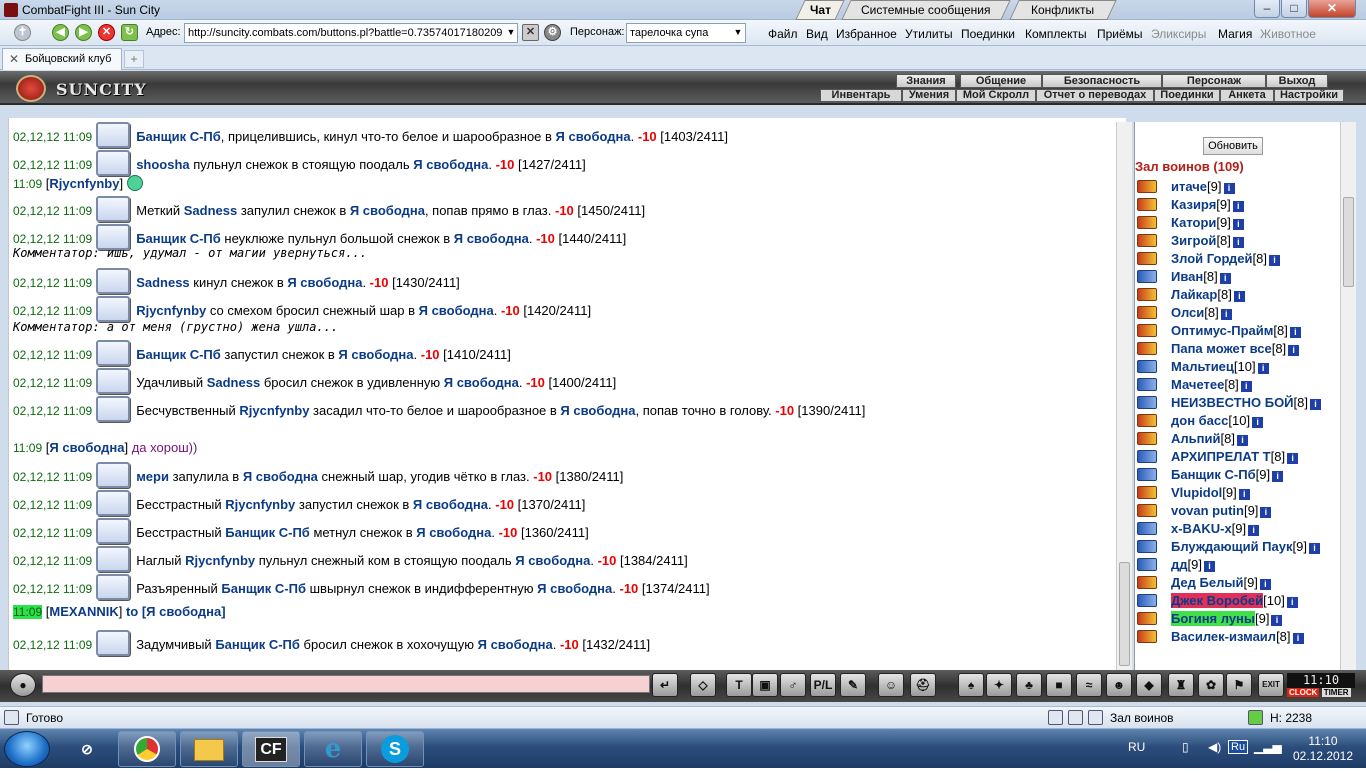  What do you see at coordinates (1075, 717) in the screenshot?
I see `notes-icon` at bounding box center [1075, 717].